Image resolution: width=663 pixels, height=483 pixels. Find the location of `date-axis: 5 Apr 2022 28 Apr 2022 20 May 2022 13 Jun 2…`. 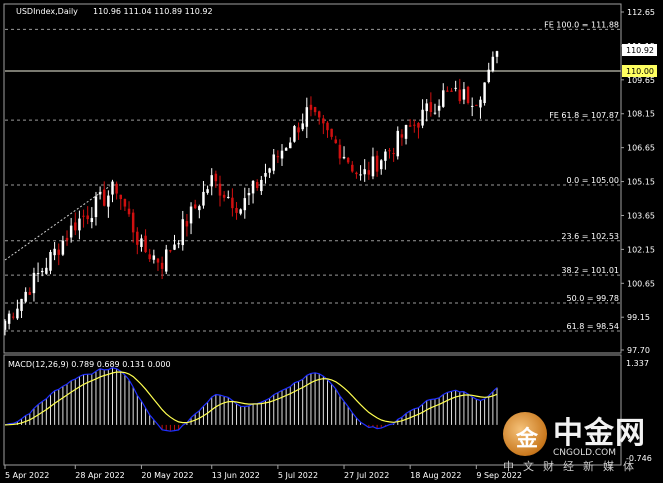

date-axis: 5 Apr 2022 28 Apr 2022 20 May 2022 13 Jun 2… is located at coordinates (263, 472).